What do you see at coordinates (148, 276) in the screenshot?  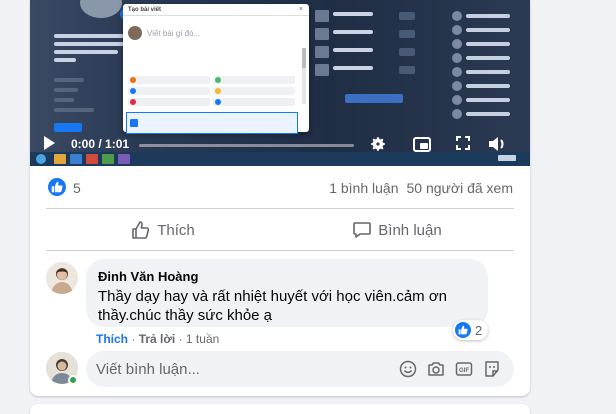 I see `comment-author: Đinh Văn Hoàng` at bounding box center [148, 276].